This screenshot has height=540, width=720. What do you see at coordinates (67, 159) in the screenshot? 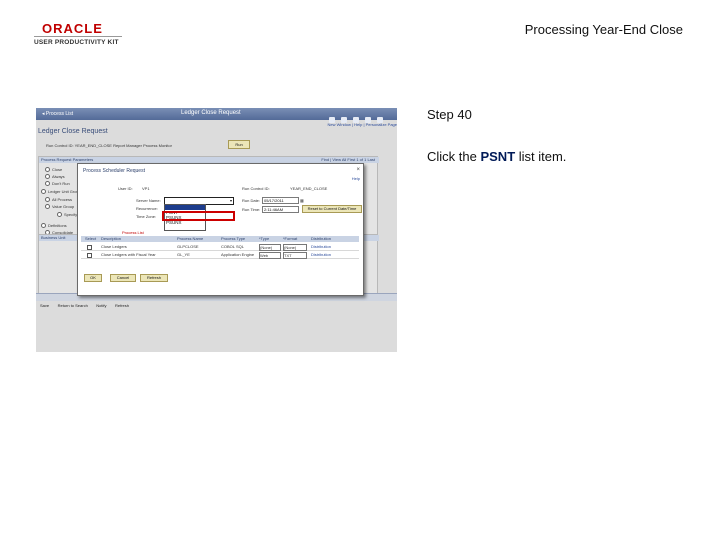
I see `panel-title: Process Request Parameters` at bounding box center [67, 159].